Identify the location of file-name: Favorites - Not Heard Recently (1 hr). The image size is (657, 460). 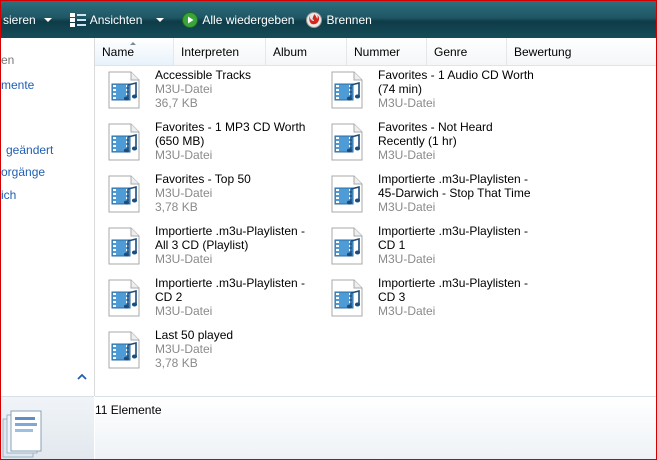
(435, 134).